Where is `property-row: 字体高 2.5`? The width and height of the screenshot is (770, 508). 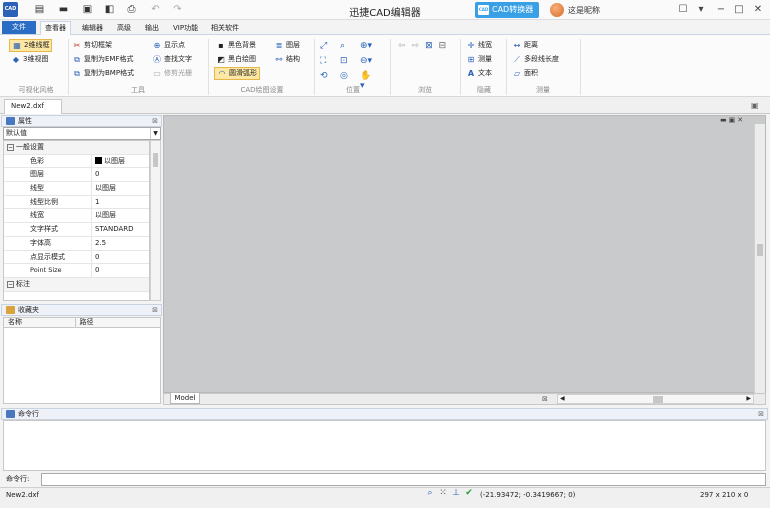 property-row: 字体高 2.5 is located at coordinates (76, 243).